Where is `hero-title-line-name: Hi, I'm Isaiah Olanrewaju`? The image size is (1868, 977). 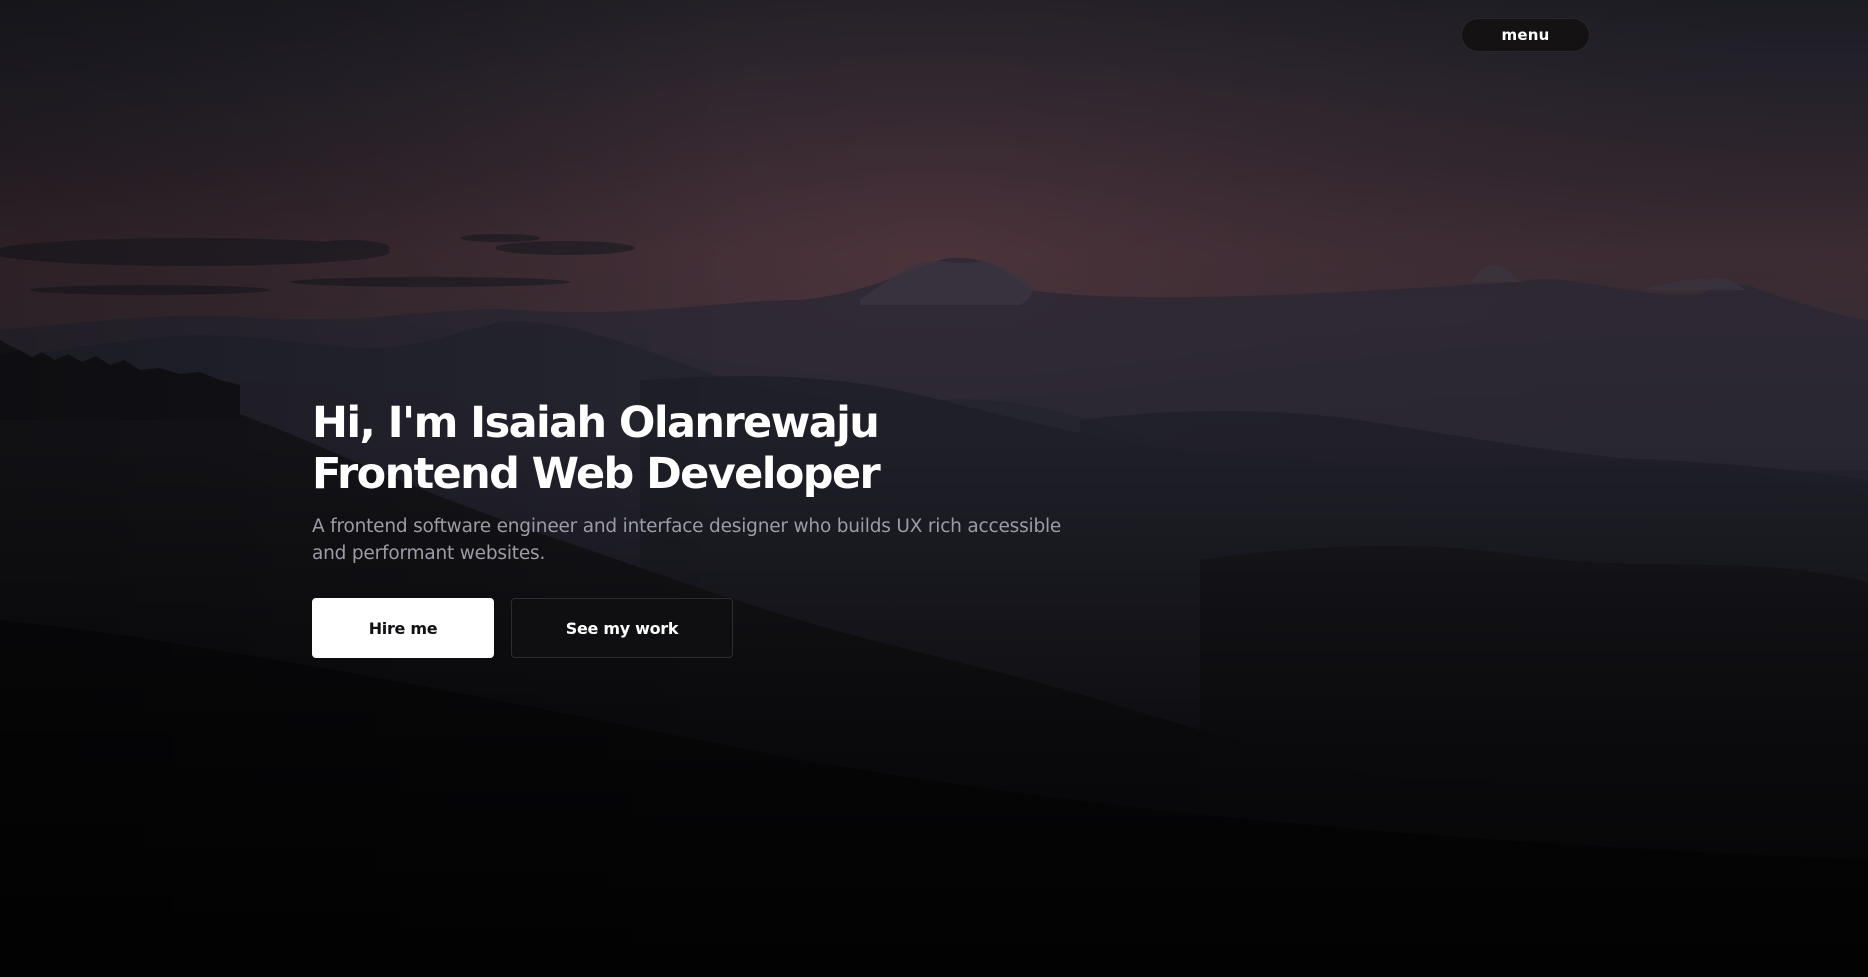
hero-title-line-name: Hi, I'm Isaiah Olanrewaju is located at coordinates (596, 423).